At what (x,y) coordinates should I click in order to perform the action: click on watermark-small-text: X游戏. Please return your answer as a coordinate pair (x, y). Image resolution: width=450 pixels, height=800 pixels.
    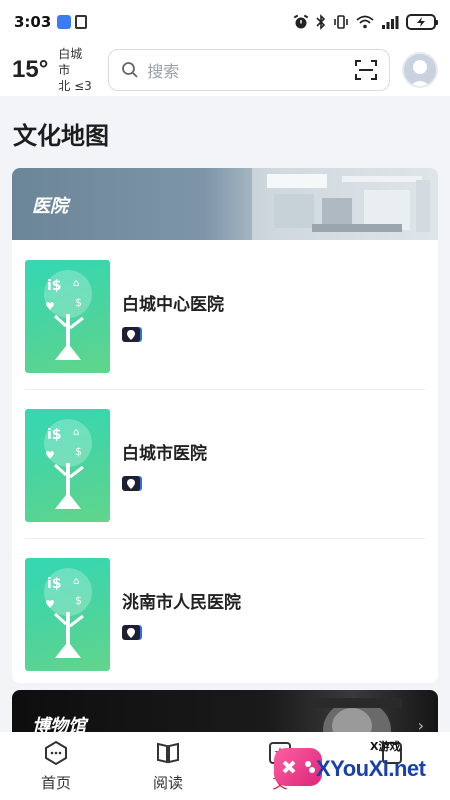
    Looking at the image, I should click on (385, 746).